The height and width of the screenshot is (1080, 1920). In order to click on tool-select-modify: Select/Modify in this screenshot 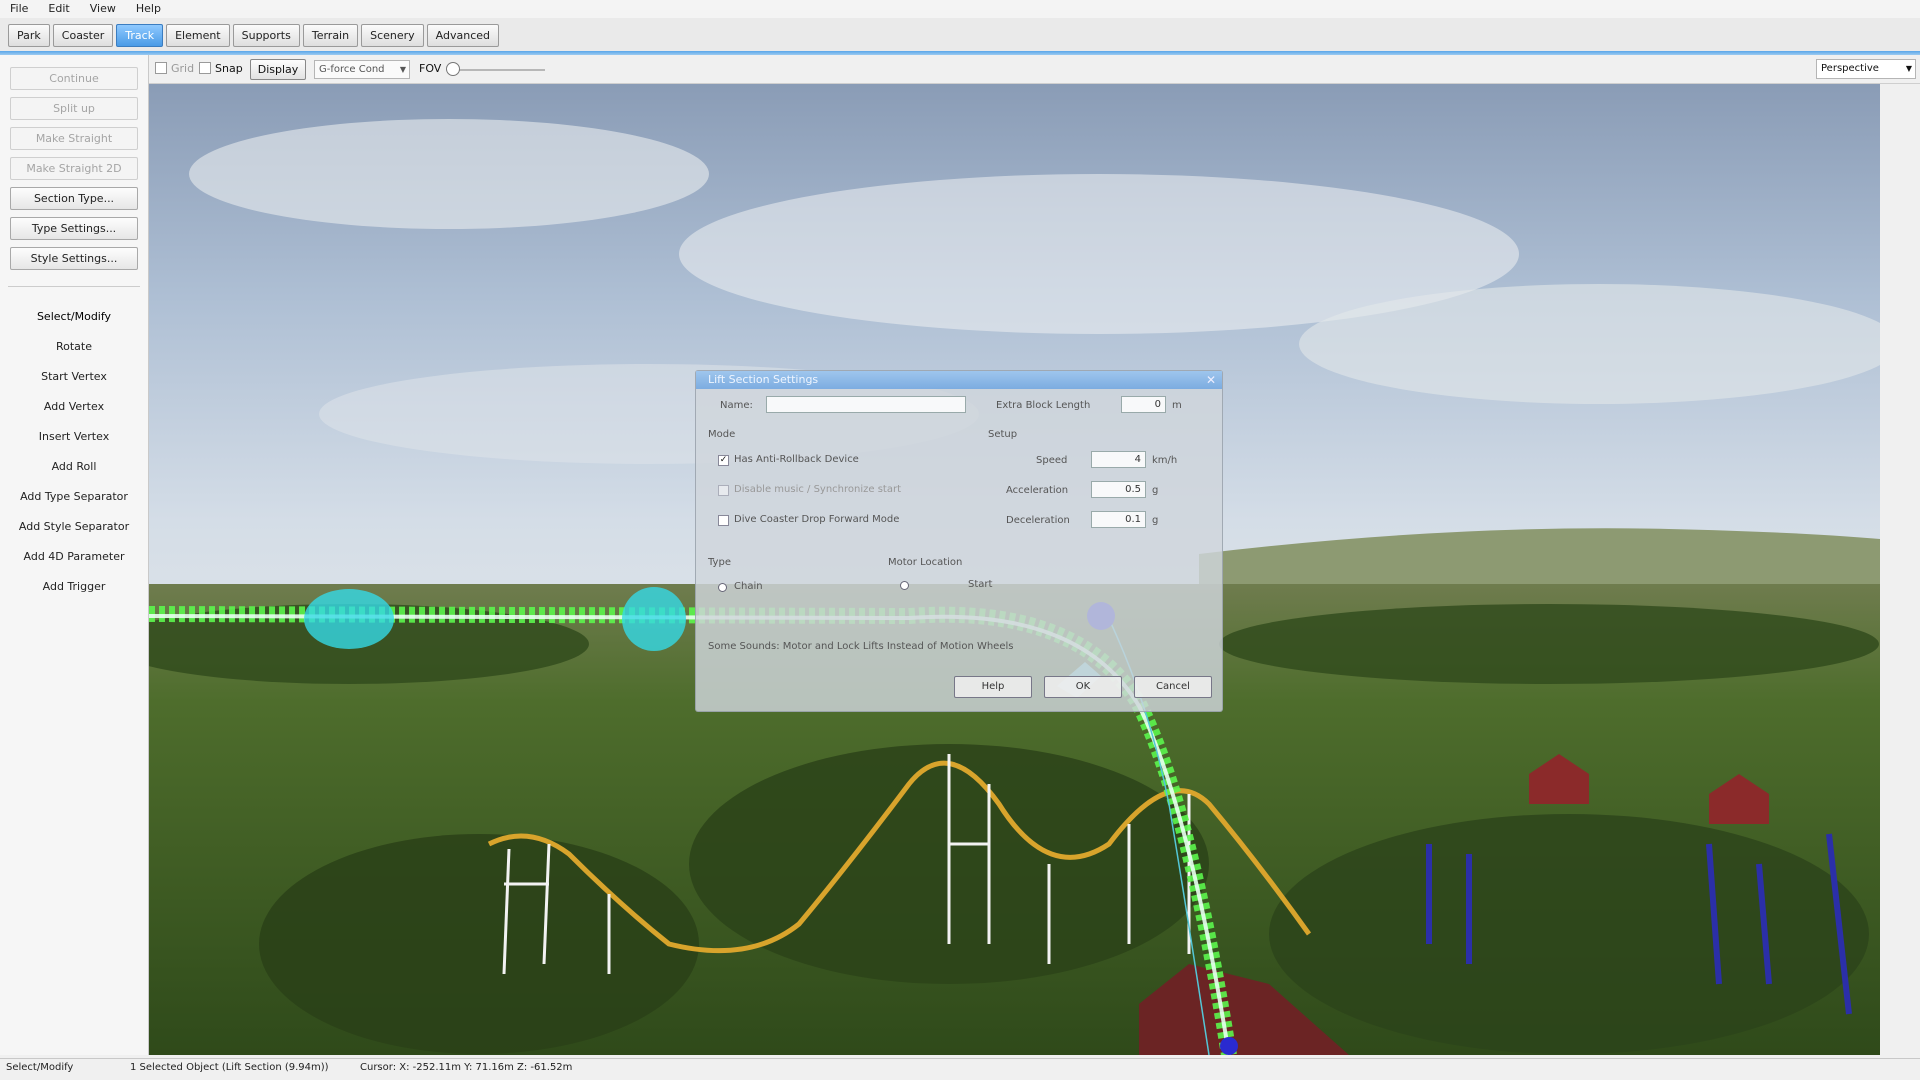, I will do `click(74, 317)`.